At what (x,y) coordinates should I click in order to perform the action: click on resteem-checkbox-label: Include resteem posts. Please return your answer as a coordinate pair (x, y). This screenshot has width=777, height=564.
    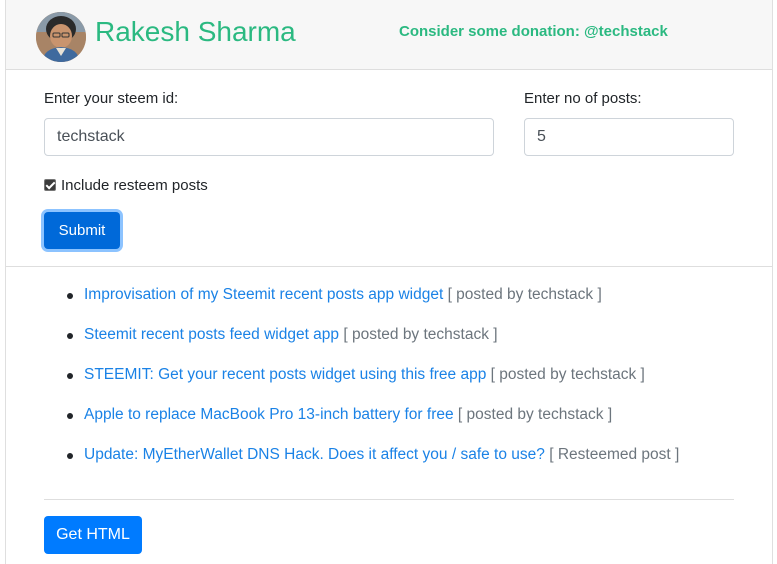
    Looking at the image, I should click on (134, 185).